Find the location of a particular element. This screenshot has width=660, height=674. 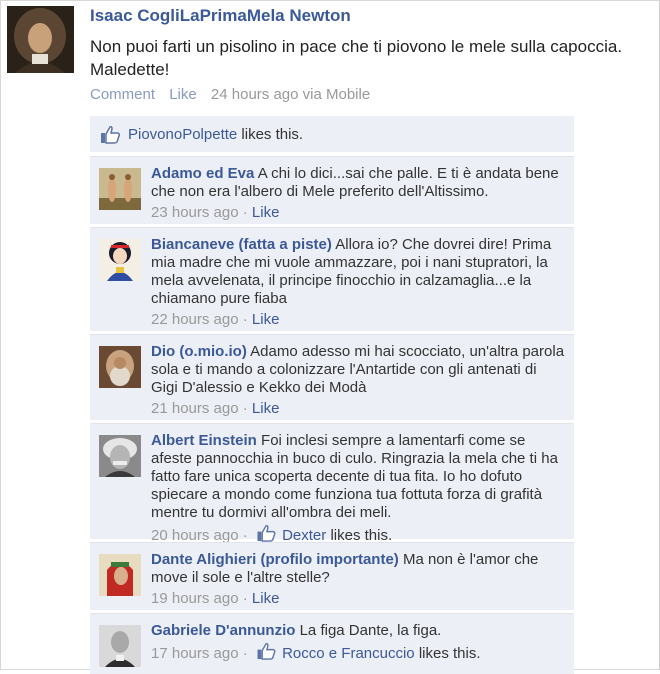

likes-suffix: likes this. is located at coordinates (270, 134).